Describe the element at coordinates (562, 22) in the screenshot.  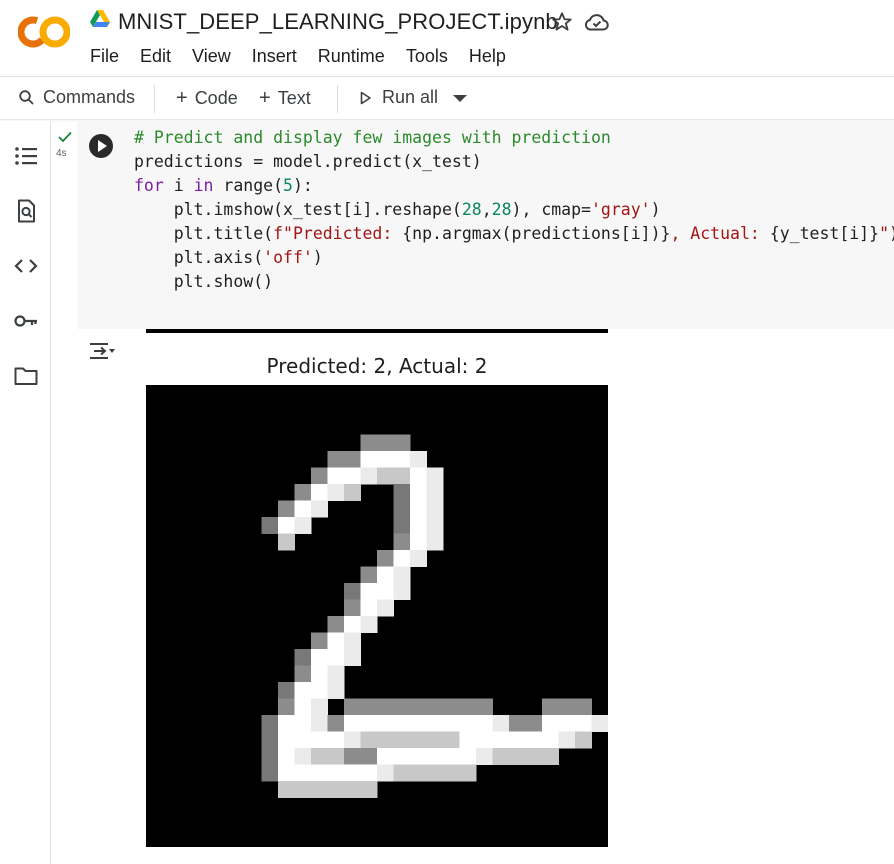
I see `star-icon` at that location.